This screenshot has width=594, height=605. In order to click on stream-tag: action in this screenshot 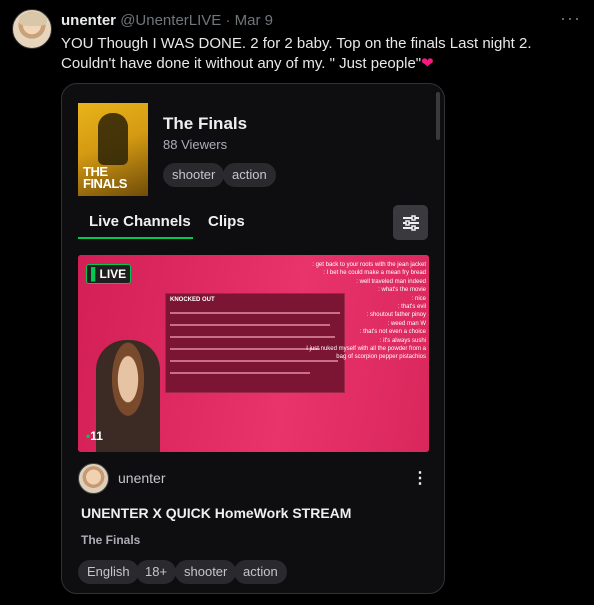, I will do `click(260, 572)`.